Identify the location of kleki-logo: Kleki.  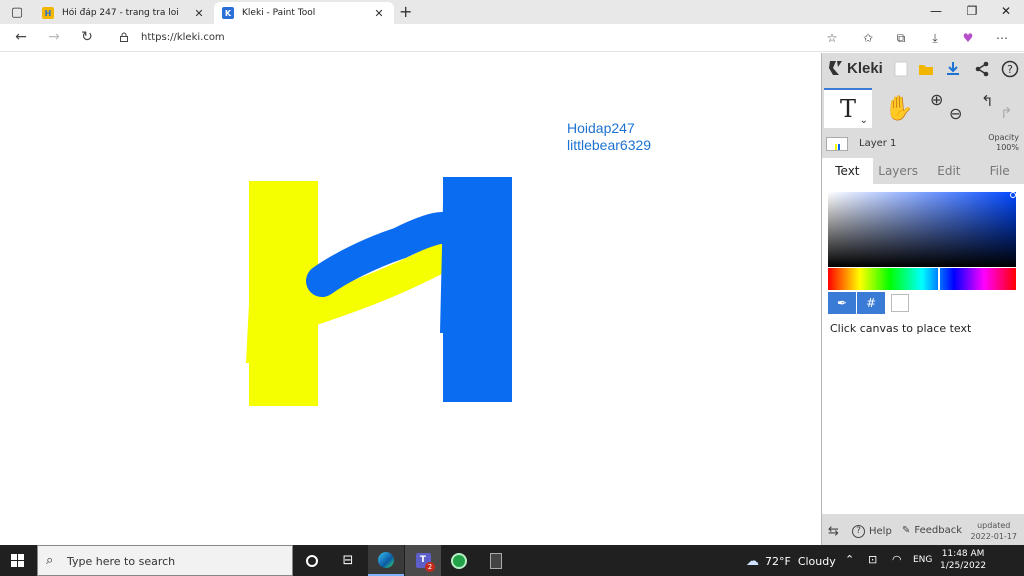
(855, 68).